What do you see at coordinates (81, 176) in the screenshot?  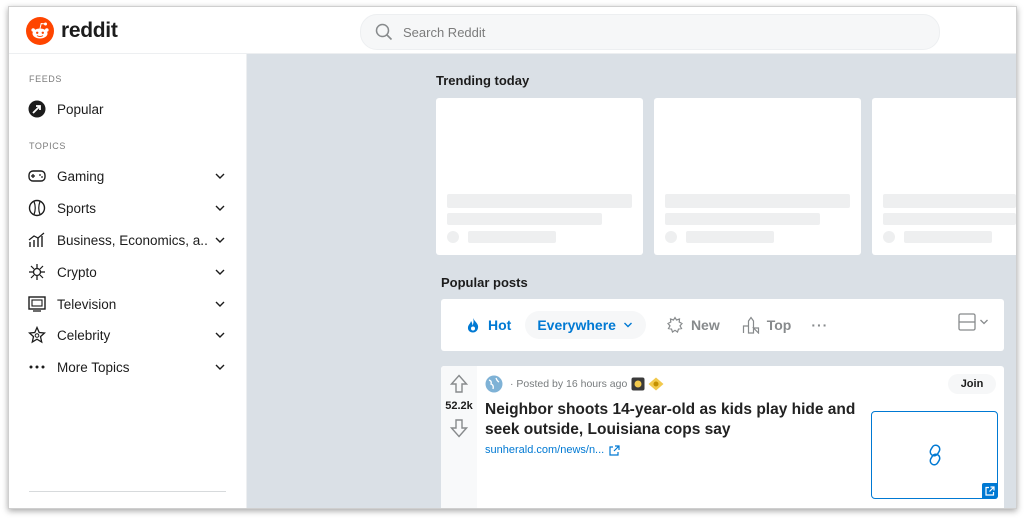 I see `sidebar-item-label: Gaming` at bounding box center [81, 176].